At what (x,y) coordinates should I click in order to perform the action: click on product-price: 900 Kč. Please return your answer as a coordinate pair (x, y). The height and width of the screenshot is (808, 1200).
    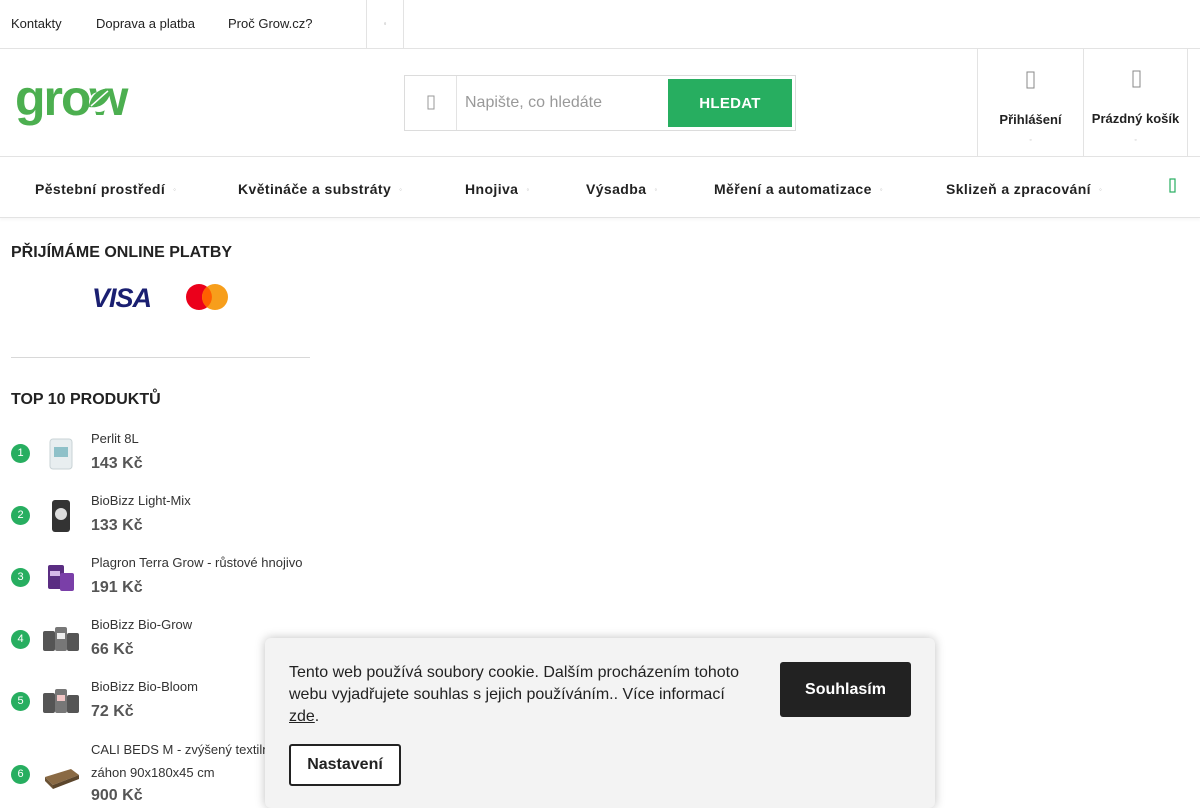
    Looking at the image, I should click on (117, 795).